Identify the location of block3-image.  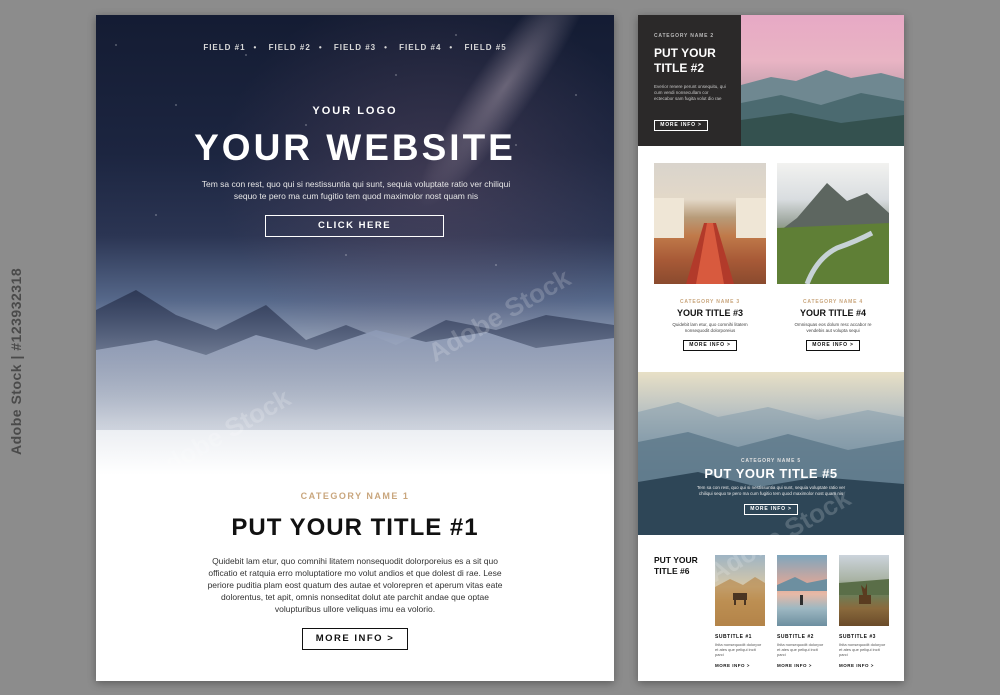
(710, 223).